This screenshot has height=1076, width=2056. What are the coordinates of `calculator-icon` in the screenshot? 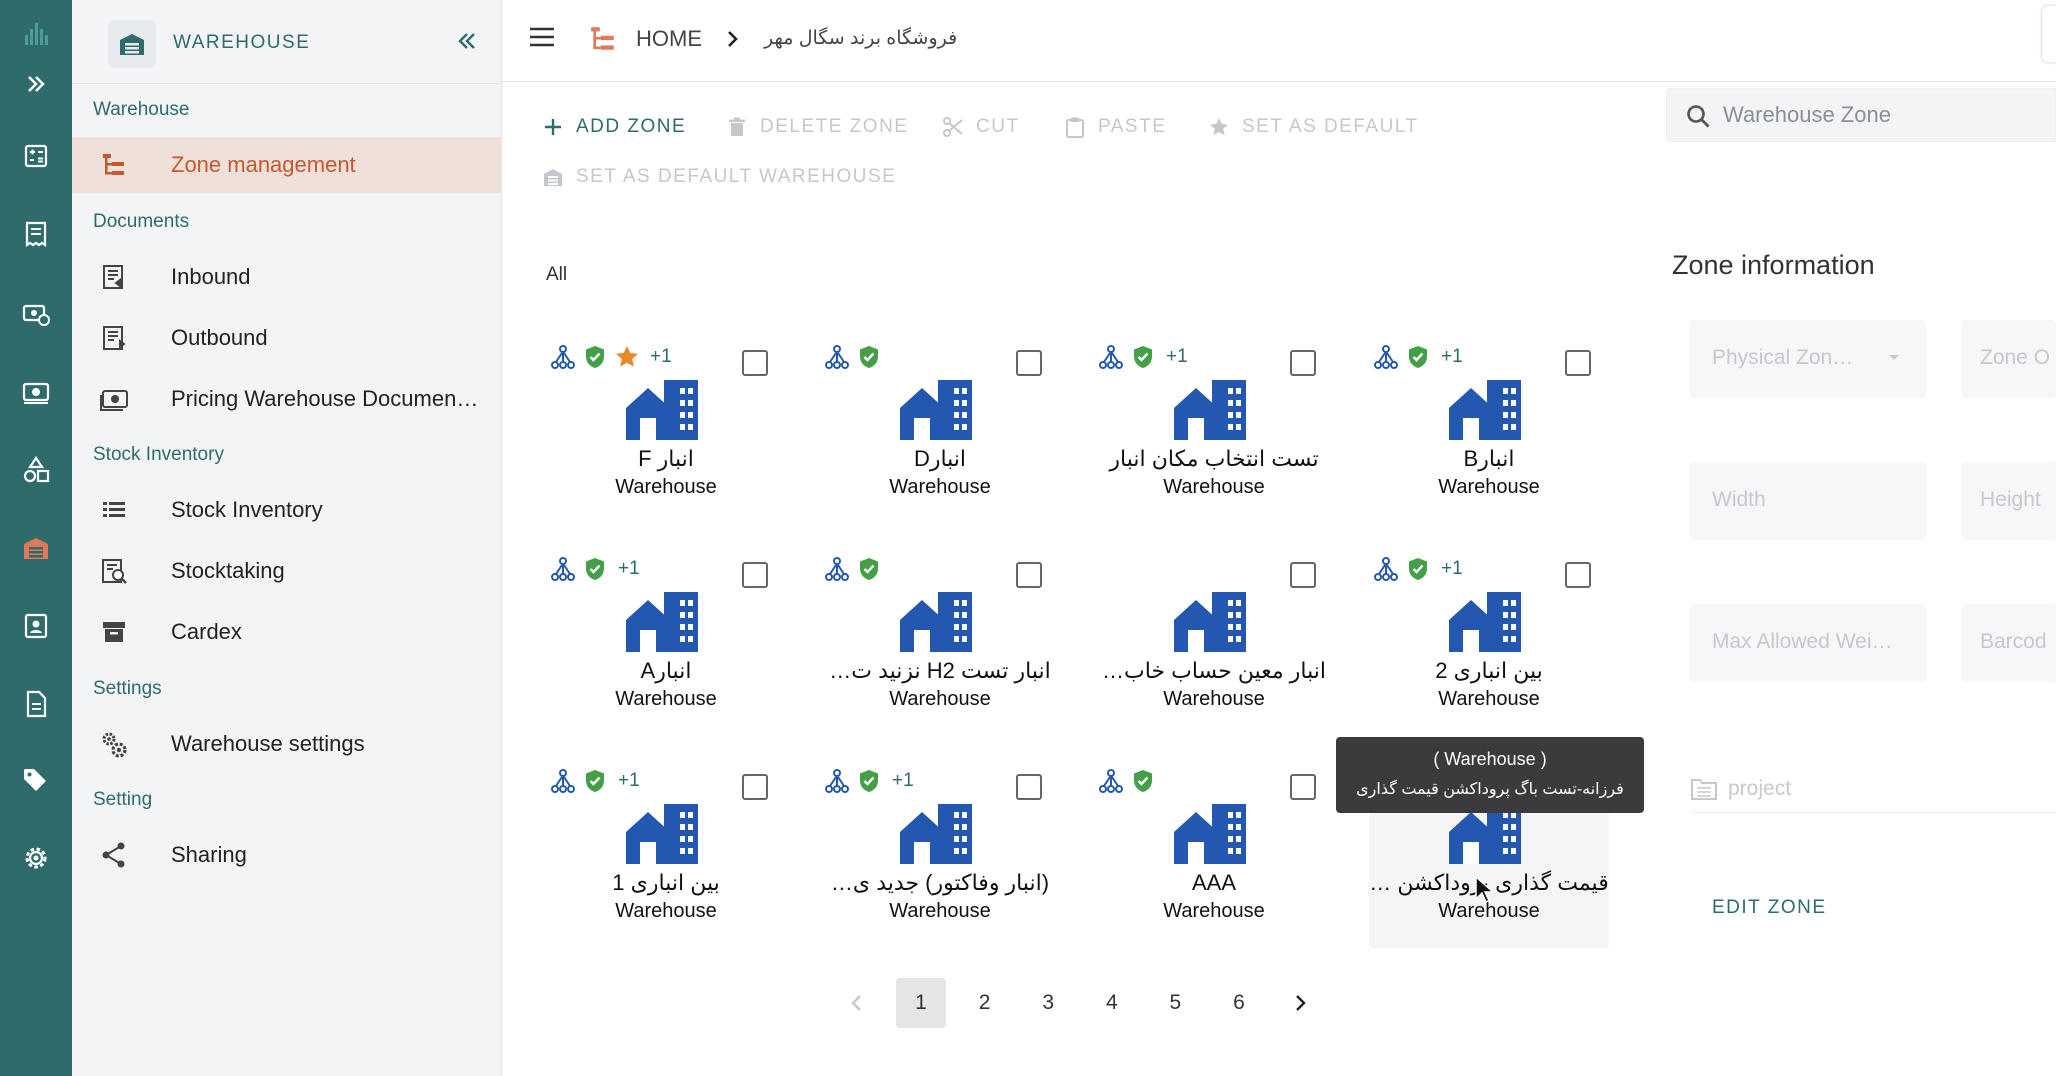 It's located at (36, 156).